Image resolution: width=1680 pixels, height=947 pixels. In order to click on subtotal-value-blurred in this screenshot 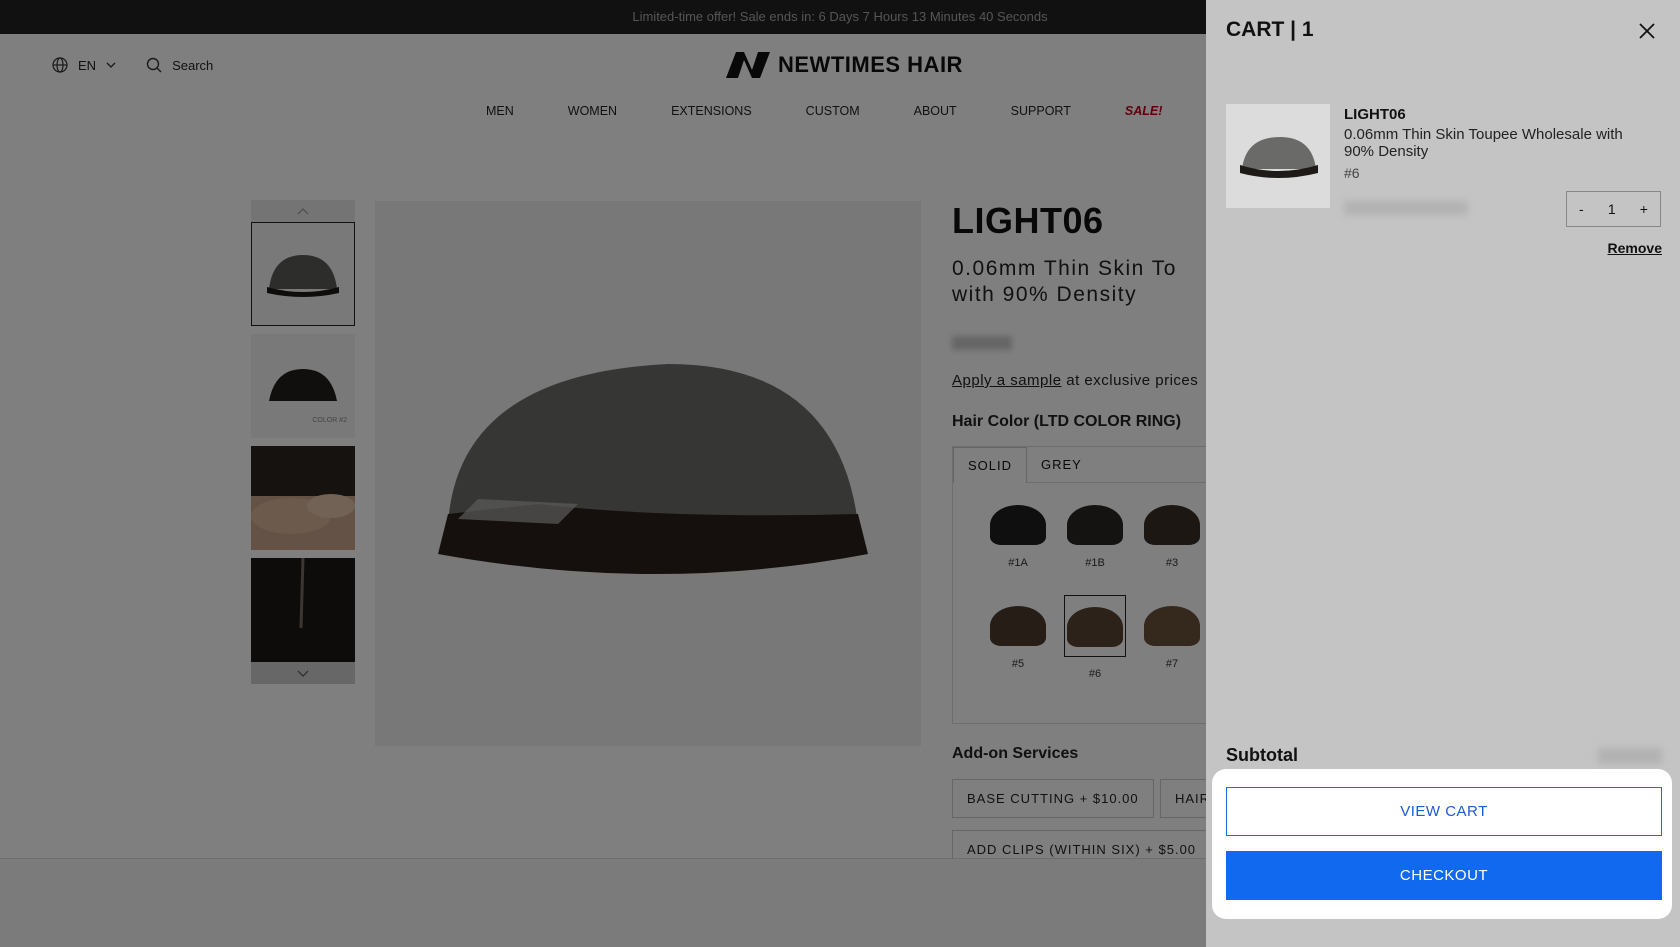, I will do `click(1630, 756)`.